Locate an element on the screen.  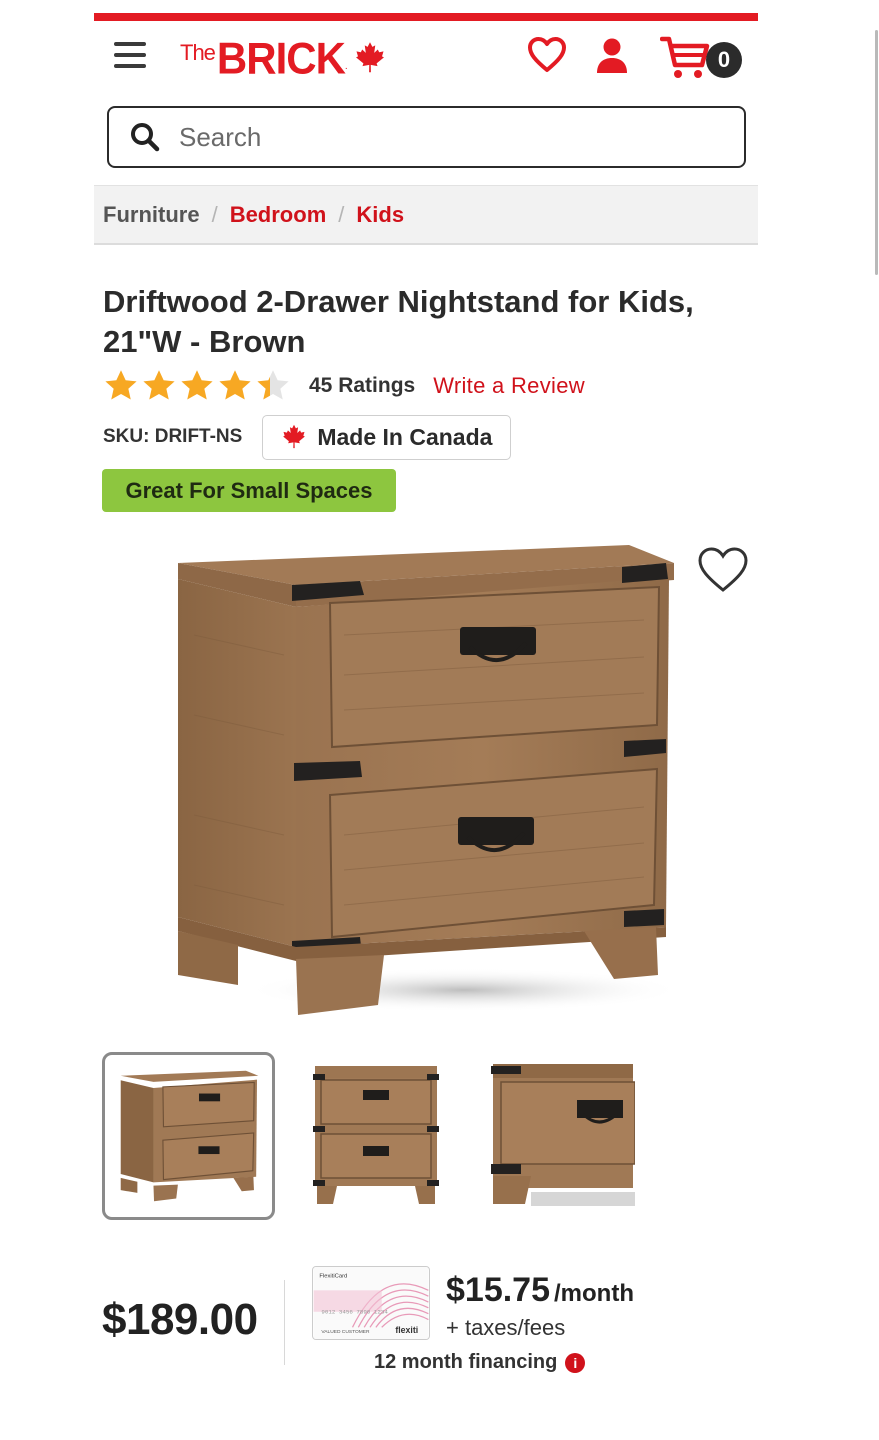
hamburger-menu-icon is located at coordinates (130, 56).